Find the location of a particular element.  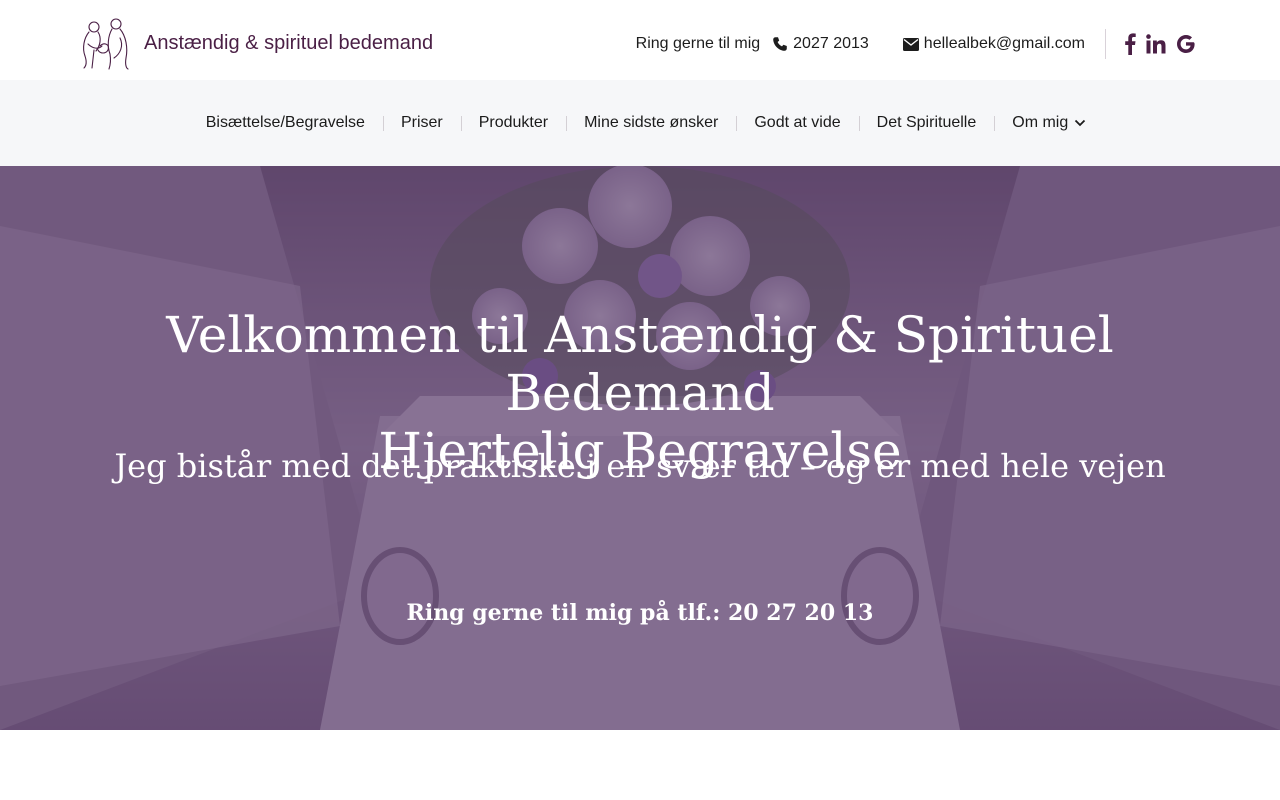

nav-item-produkter: Produkter is located at coordinates (513, 123).